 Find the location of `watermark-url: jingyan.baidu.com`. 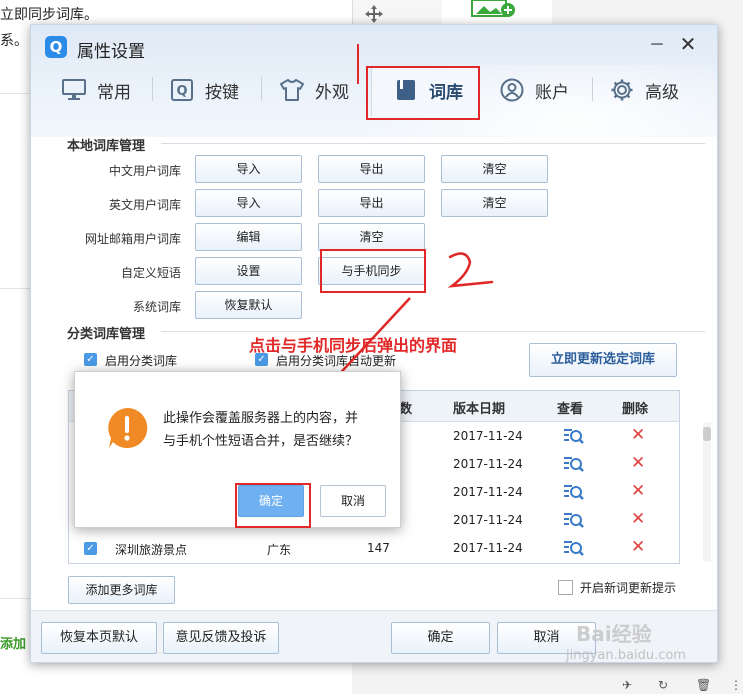

watermark-url: jingyan.baidu.com is located at coordinates (626, 655).